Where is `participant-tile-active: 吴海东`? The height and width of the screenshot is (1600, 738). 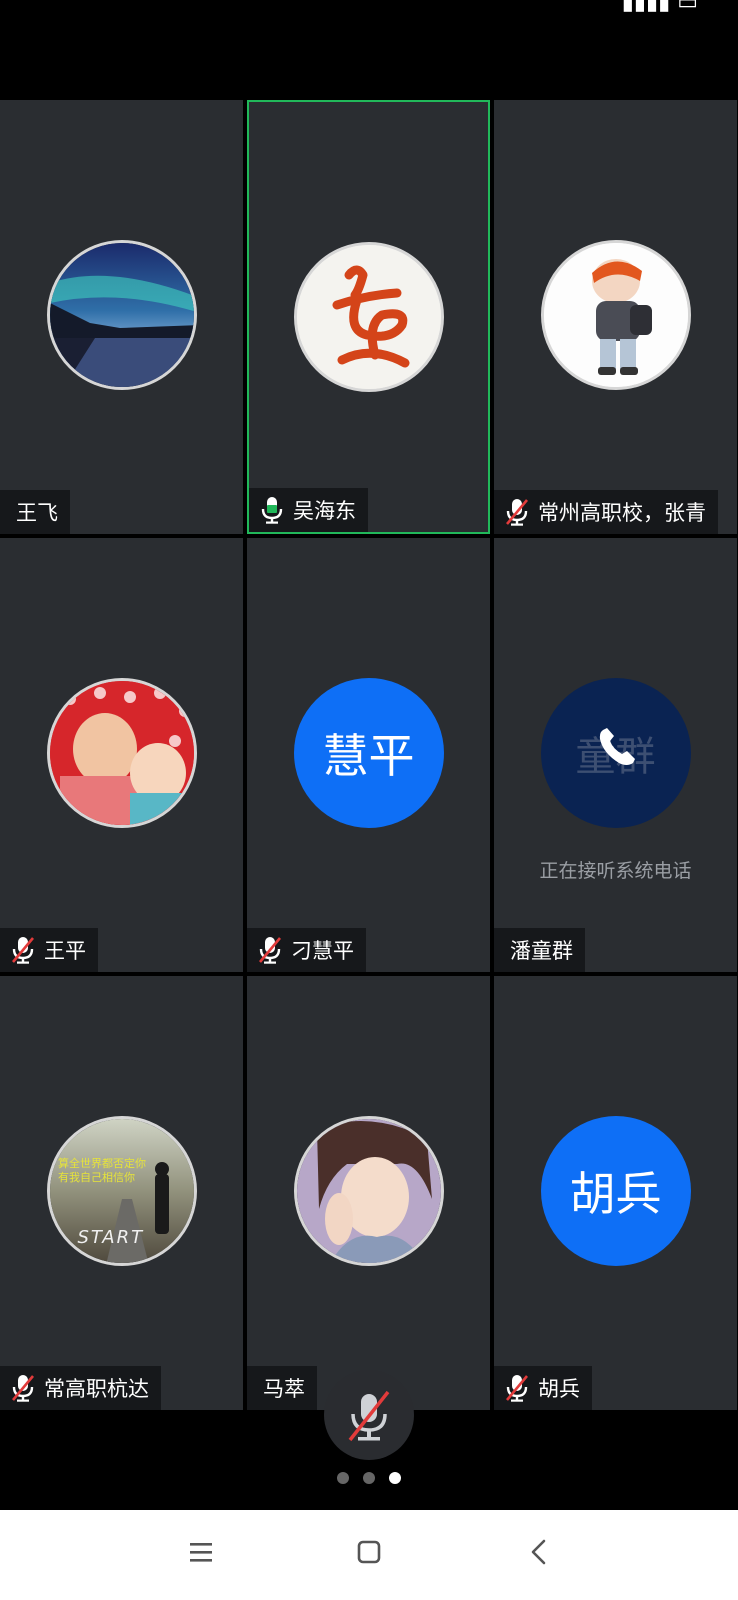
participant-tile-active: 吴海东 is located at coordinates (368, 317).